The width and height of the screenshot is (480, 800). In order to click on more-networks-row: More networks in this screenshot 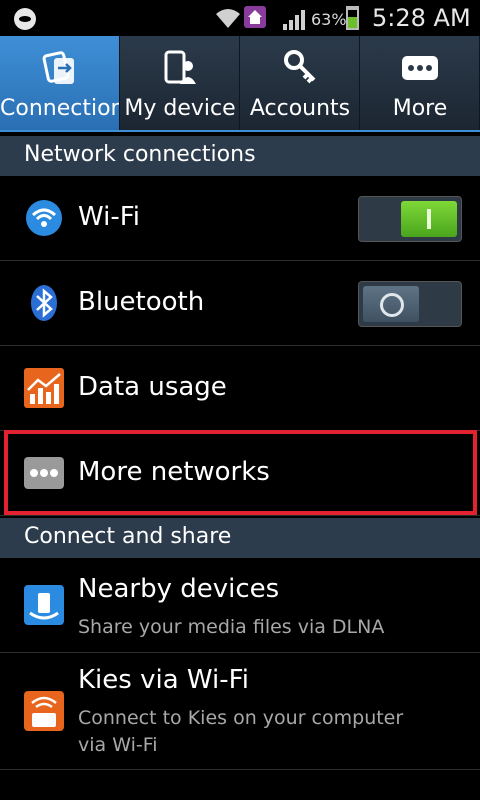, I will do `click(240, 473)`.